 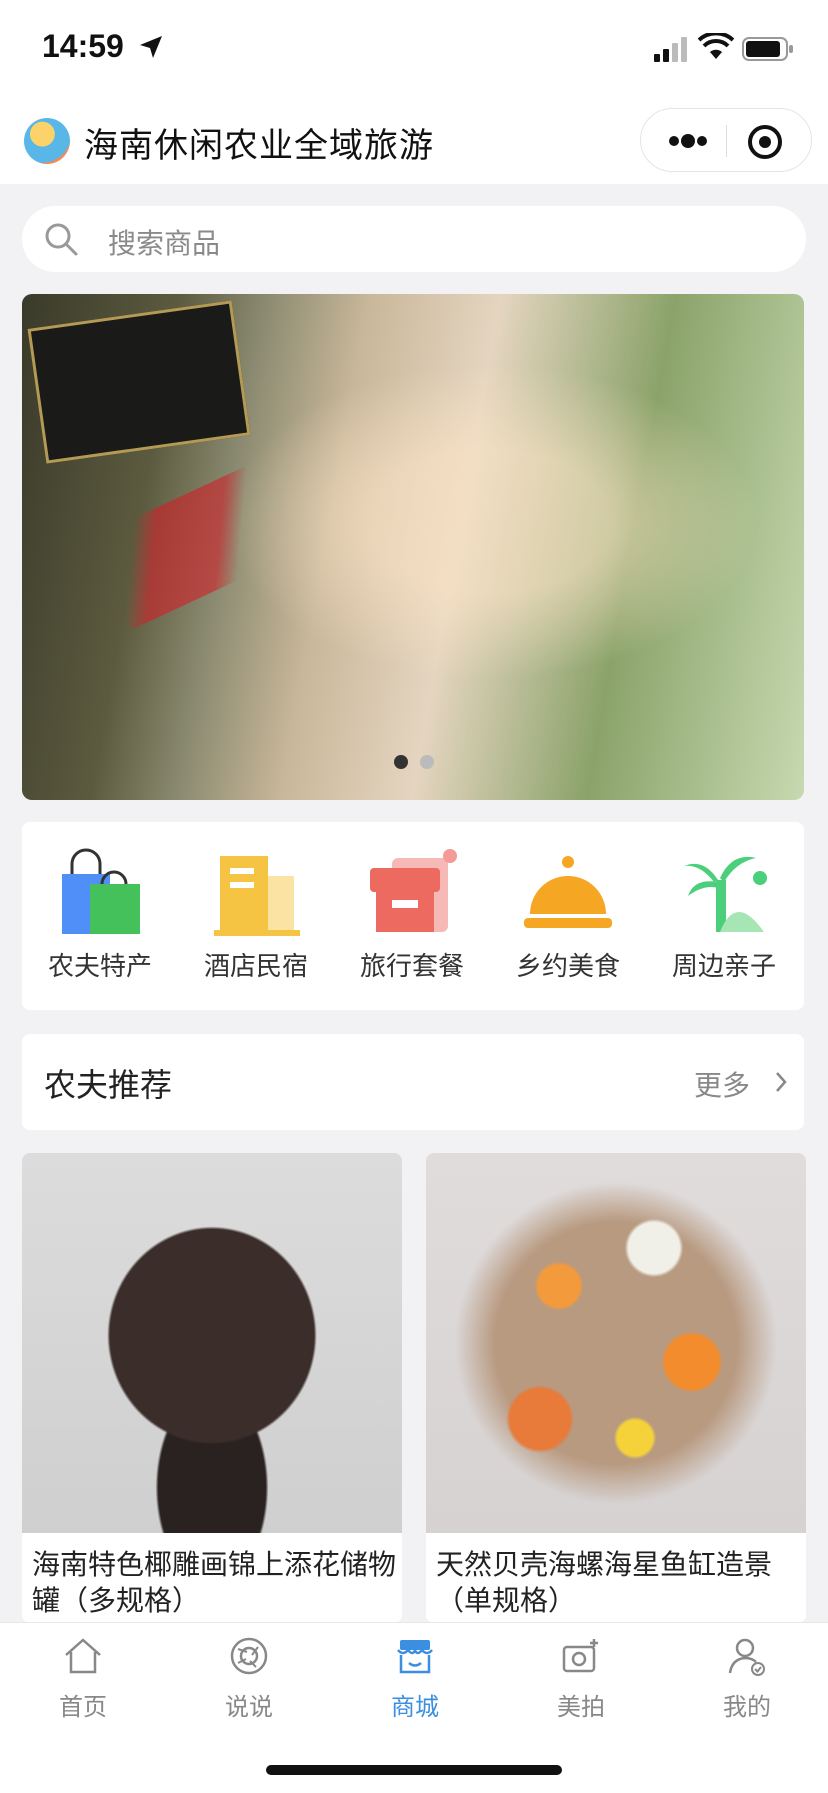 I want to click on capsule-menu, so click(x=726, y=140).